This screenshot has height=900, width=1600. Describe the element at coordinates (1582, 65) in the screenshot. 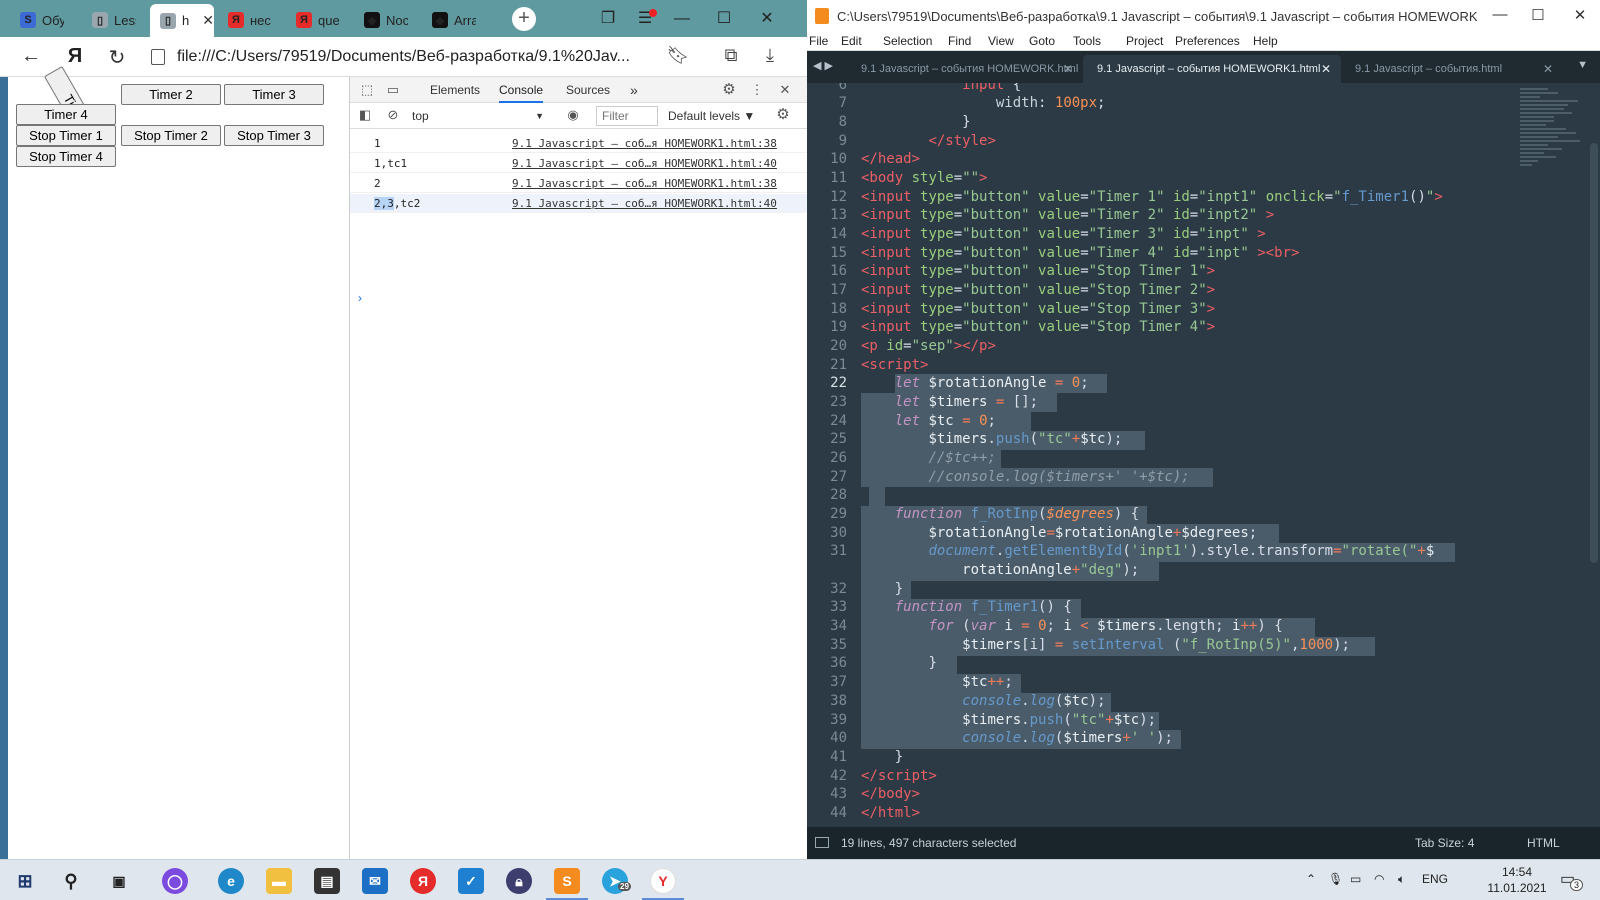

I see `tab-list-dropdown-icon: ▼` at that location.